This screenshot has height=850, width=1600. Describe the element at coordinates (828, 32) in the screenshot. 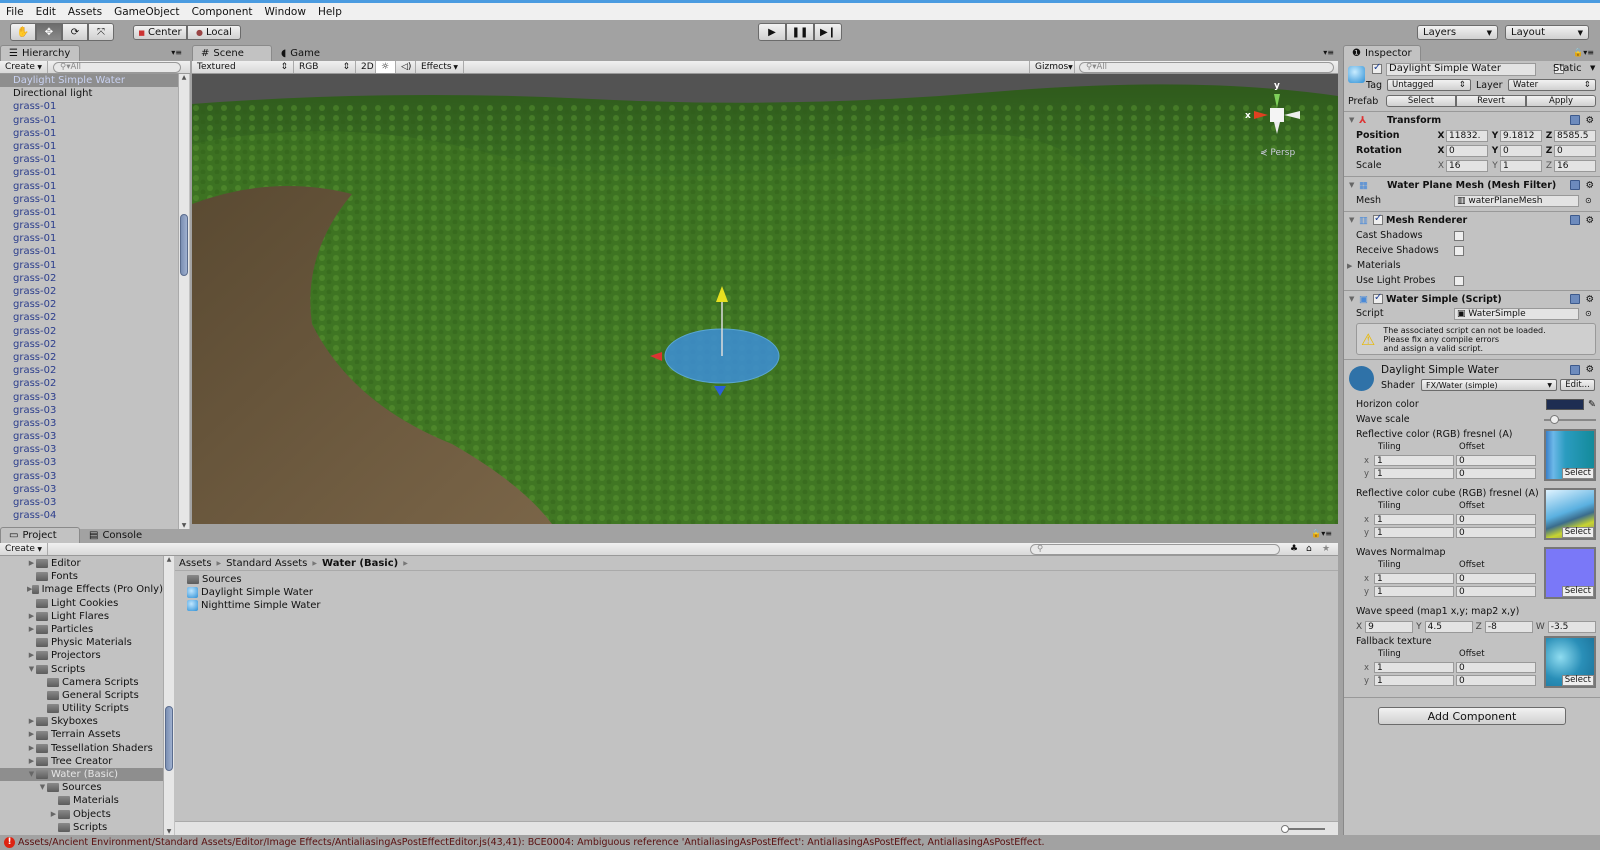

I see `step-button: ▶❙` at that location.